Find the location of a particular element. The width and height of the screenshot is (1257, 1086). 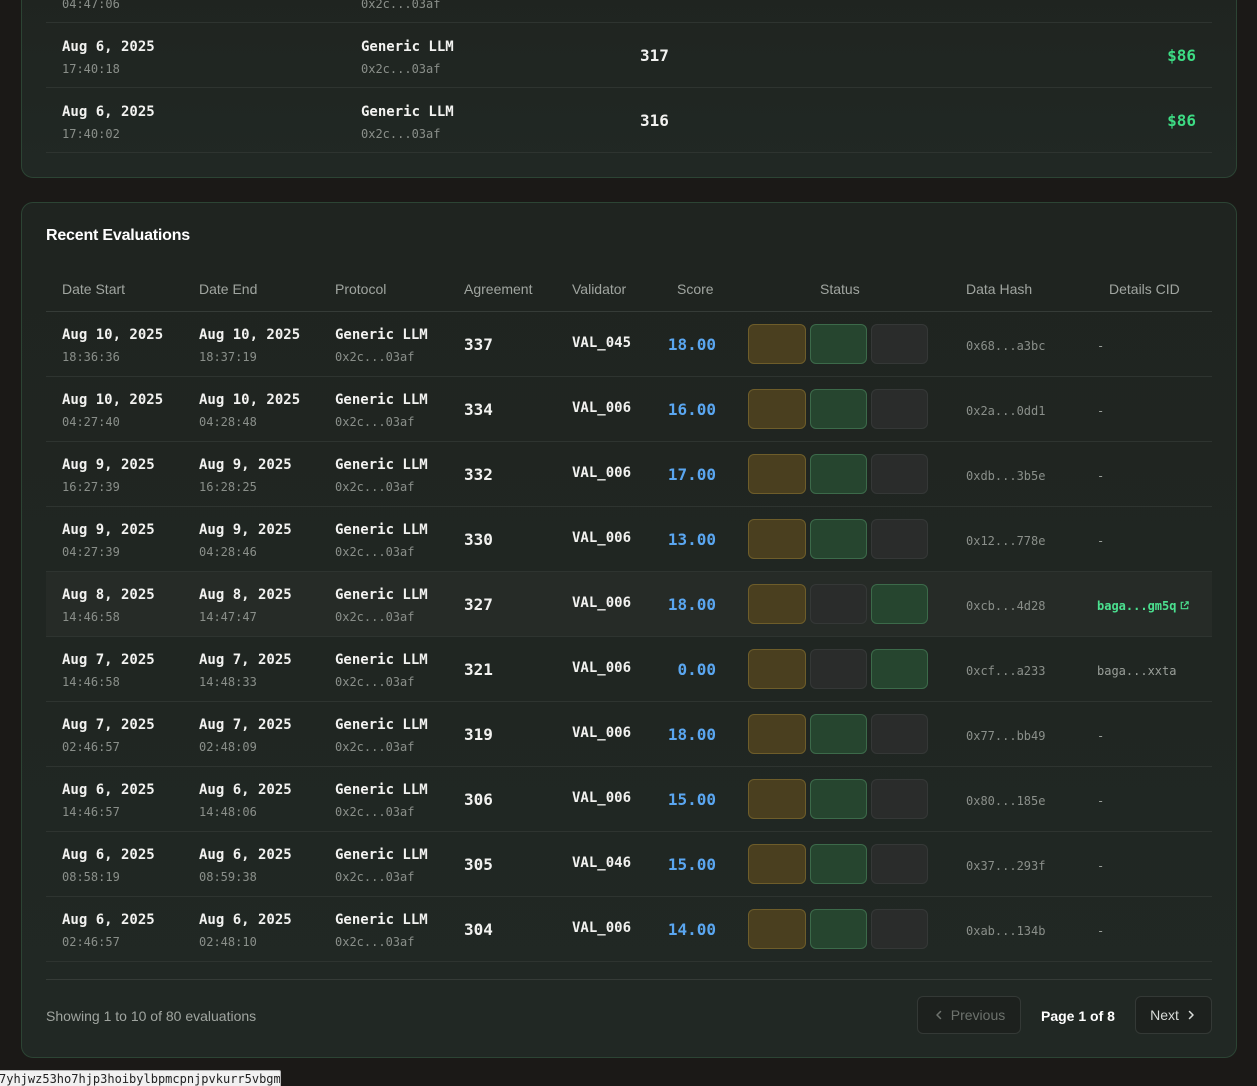

column-header-details-cid: Details CID is located at coordinates (1144, 289).